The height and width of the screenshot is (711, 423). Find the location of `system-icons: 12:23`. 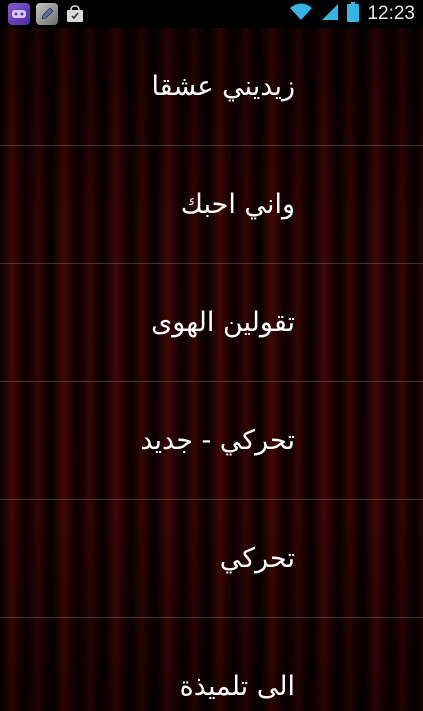

system-icons: 12:23 is located at coordinates (356, 14).